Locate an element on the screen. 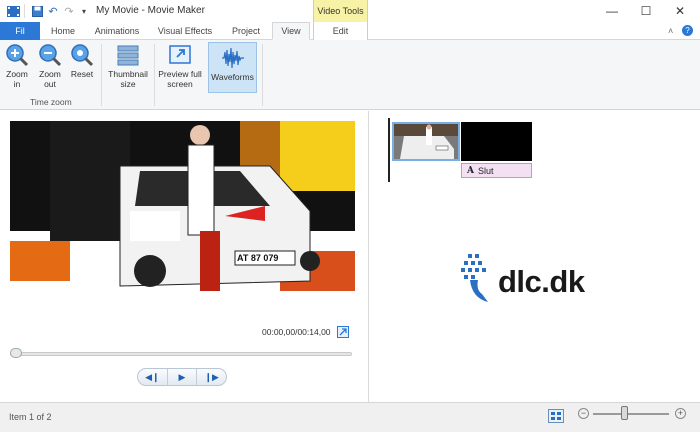 The height and width of the screenshot is (432, 700). tab-edit: Edit is located at coordinates (340, 31).